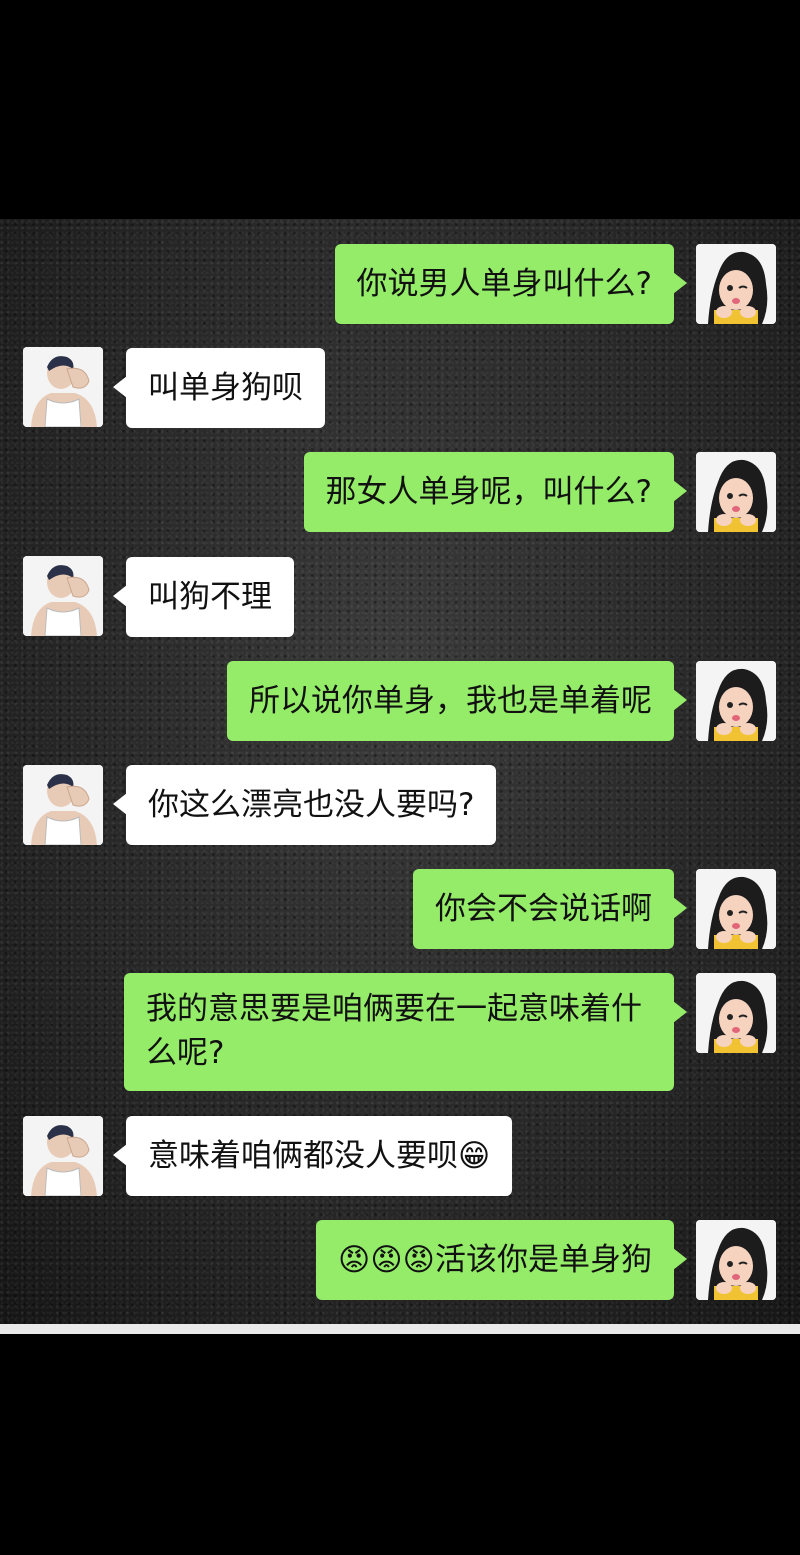  I want to click on message-bubble-sent: 😡😡😡活该你是单身狗, so click(501, 1260).